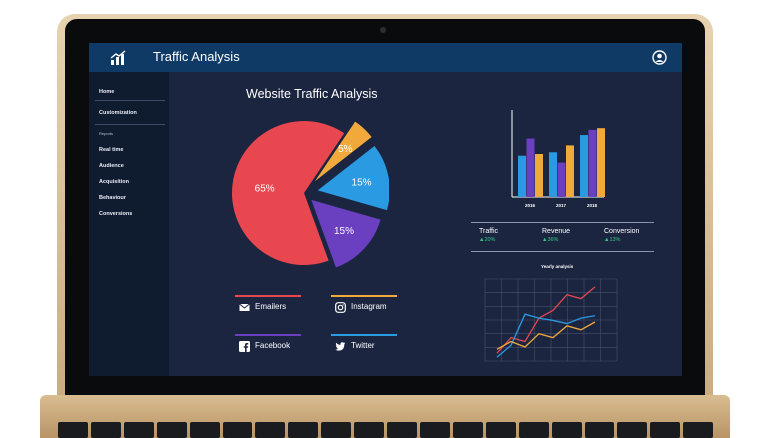 The width and height of the screenshot is (770, 438). I want to click on stat-traffic: Traffic ▲20%, so click(488, 235).